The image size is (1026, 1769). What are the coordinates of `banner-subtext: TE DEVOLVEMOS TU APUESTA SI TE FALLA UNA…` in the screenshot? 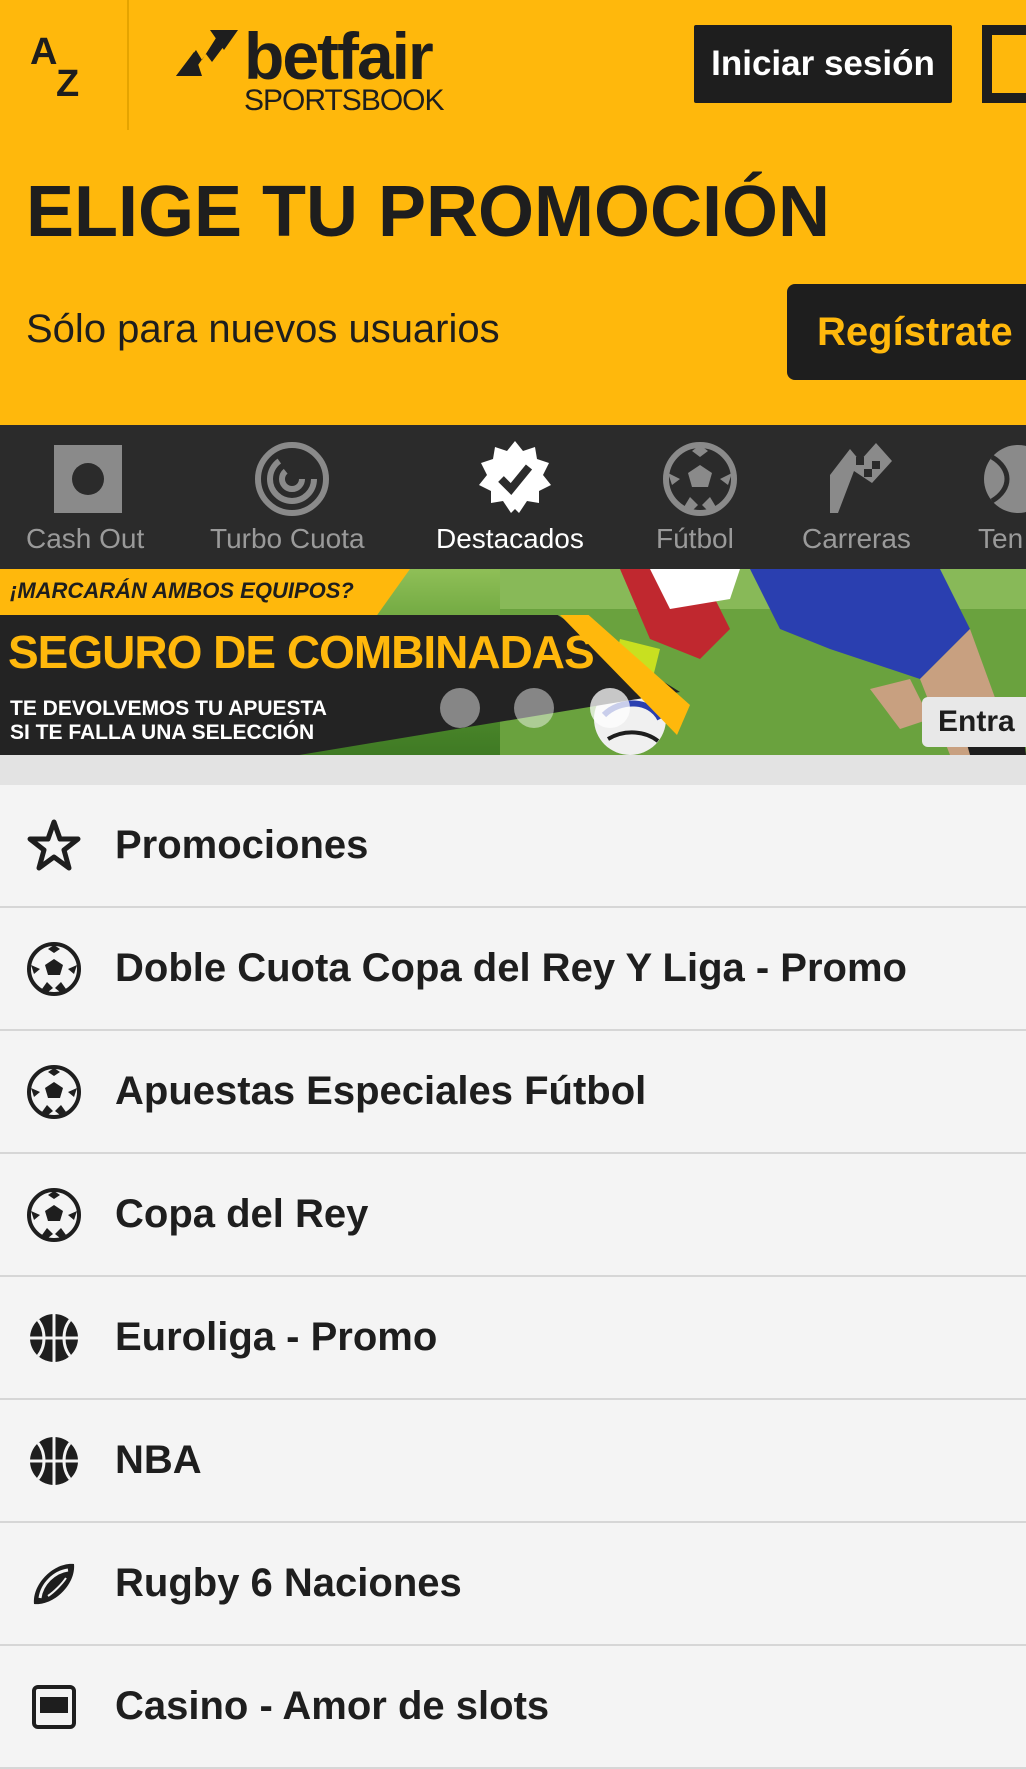 It's located at (168, 721).